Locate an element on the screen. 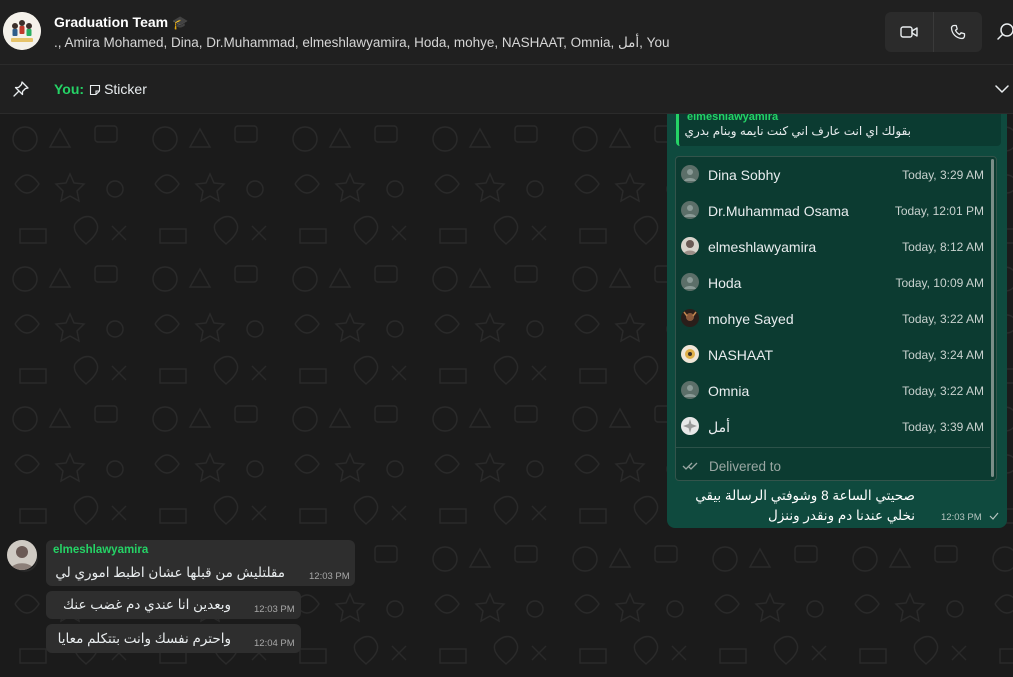 Image resolution: width=1013 pixels, height=677 pixels. receipt-row: mohye Sayed Today, 3:22 AM is located at coordinates (833, 319).